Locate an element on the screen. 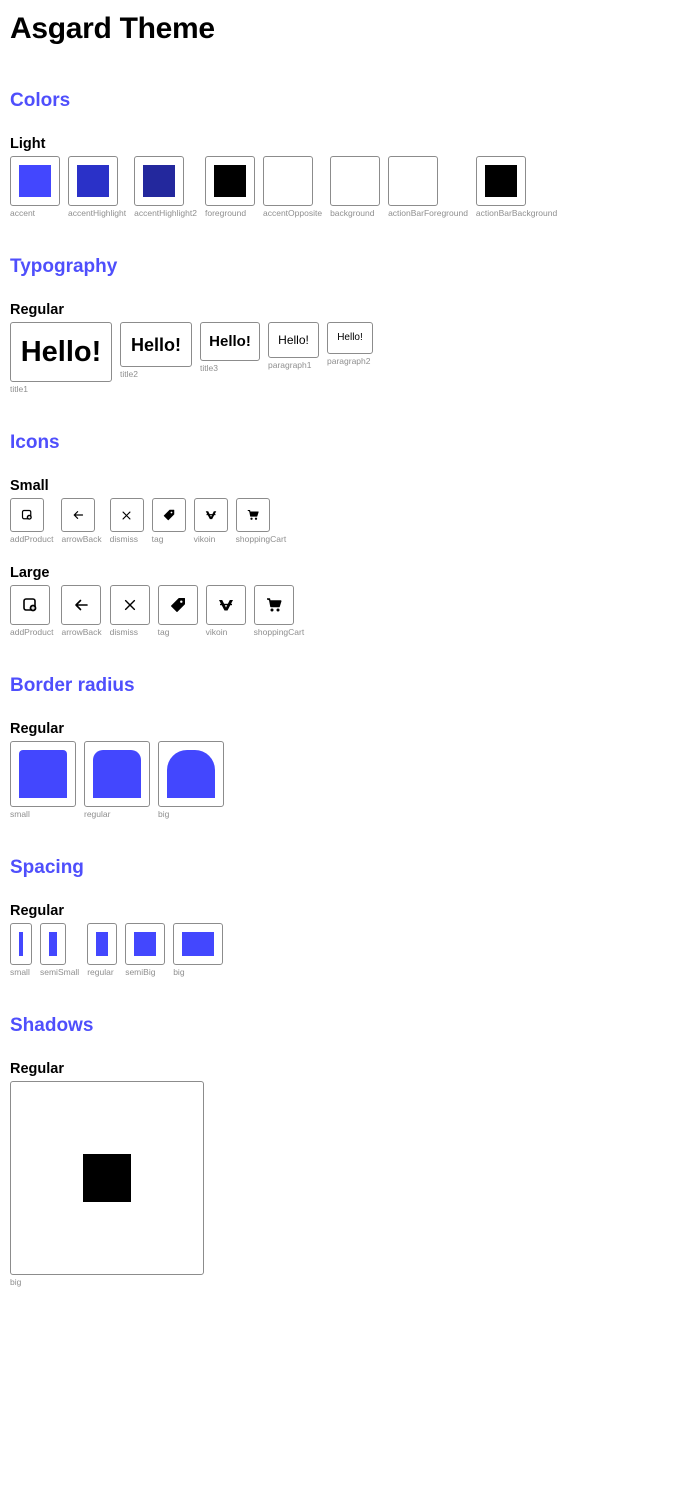 The width and height of the screenshot is (700, 1500). spacing-item-big: big is located at coordinates (198, 950).